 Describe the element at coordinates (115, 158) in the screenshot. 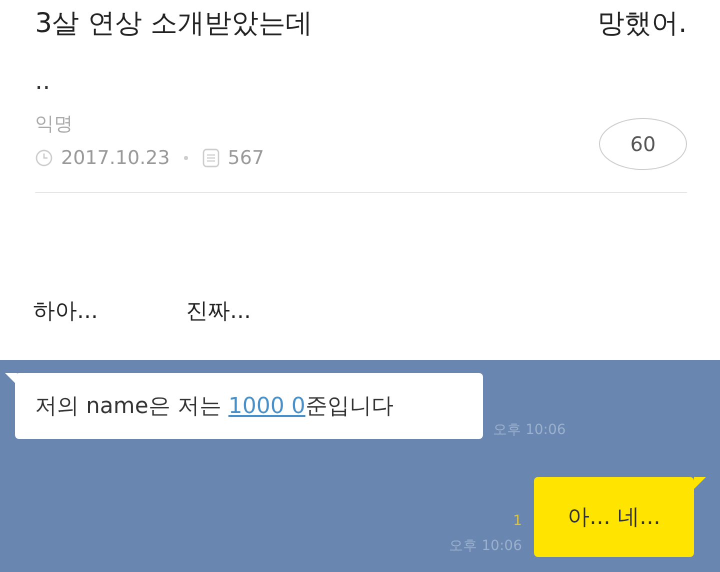

I see `post-date: 2017.10.23` at that location.